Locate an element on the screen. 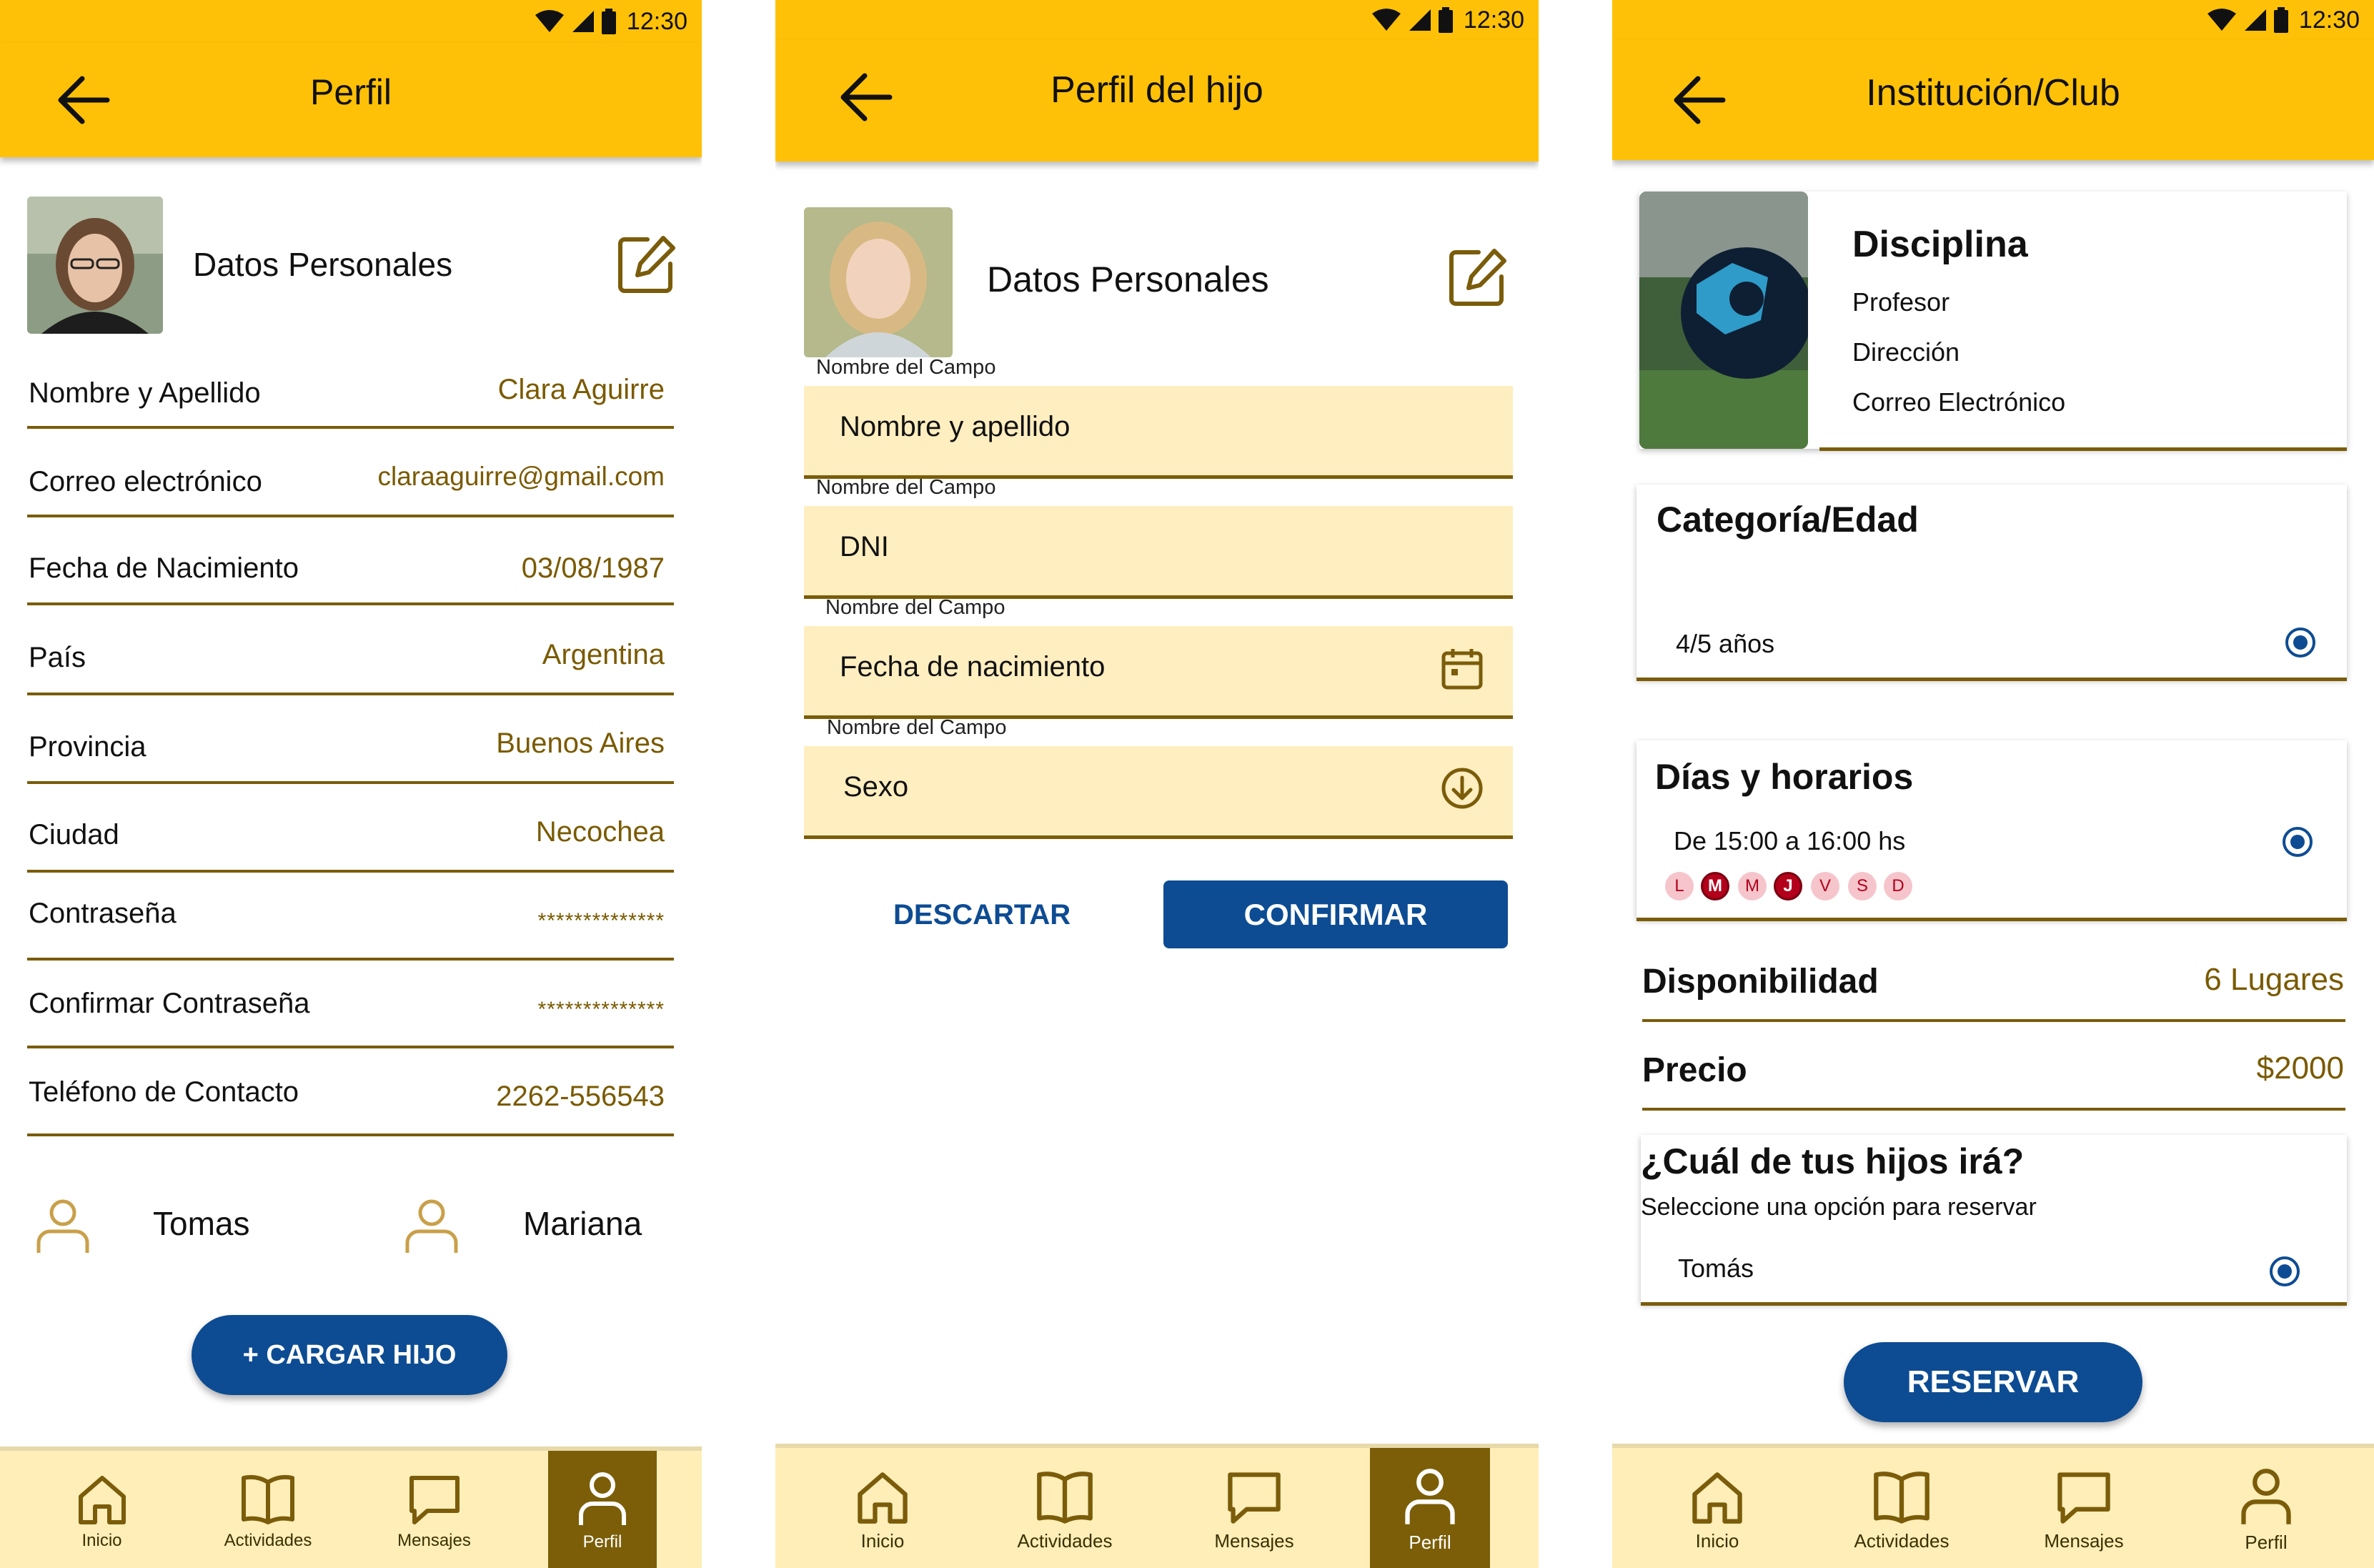 The height and width of the screenshot is (1568, 2374). club-photo is located at coordinates (1723, 320).